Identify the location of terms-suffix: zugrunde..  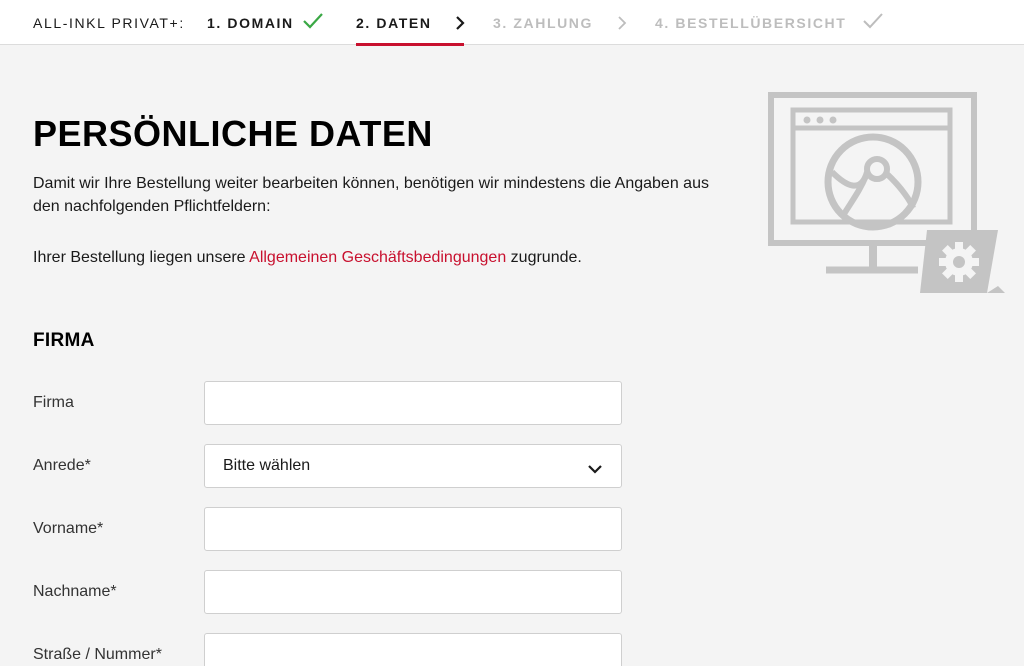
(546, 257).